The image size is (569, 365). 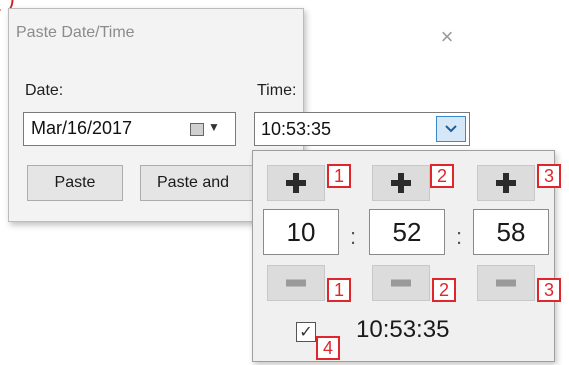 I want to click on second-increment-button, so click(x=506, y=183).